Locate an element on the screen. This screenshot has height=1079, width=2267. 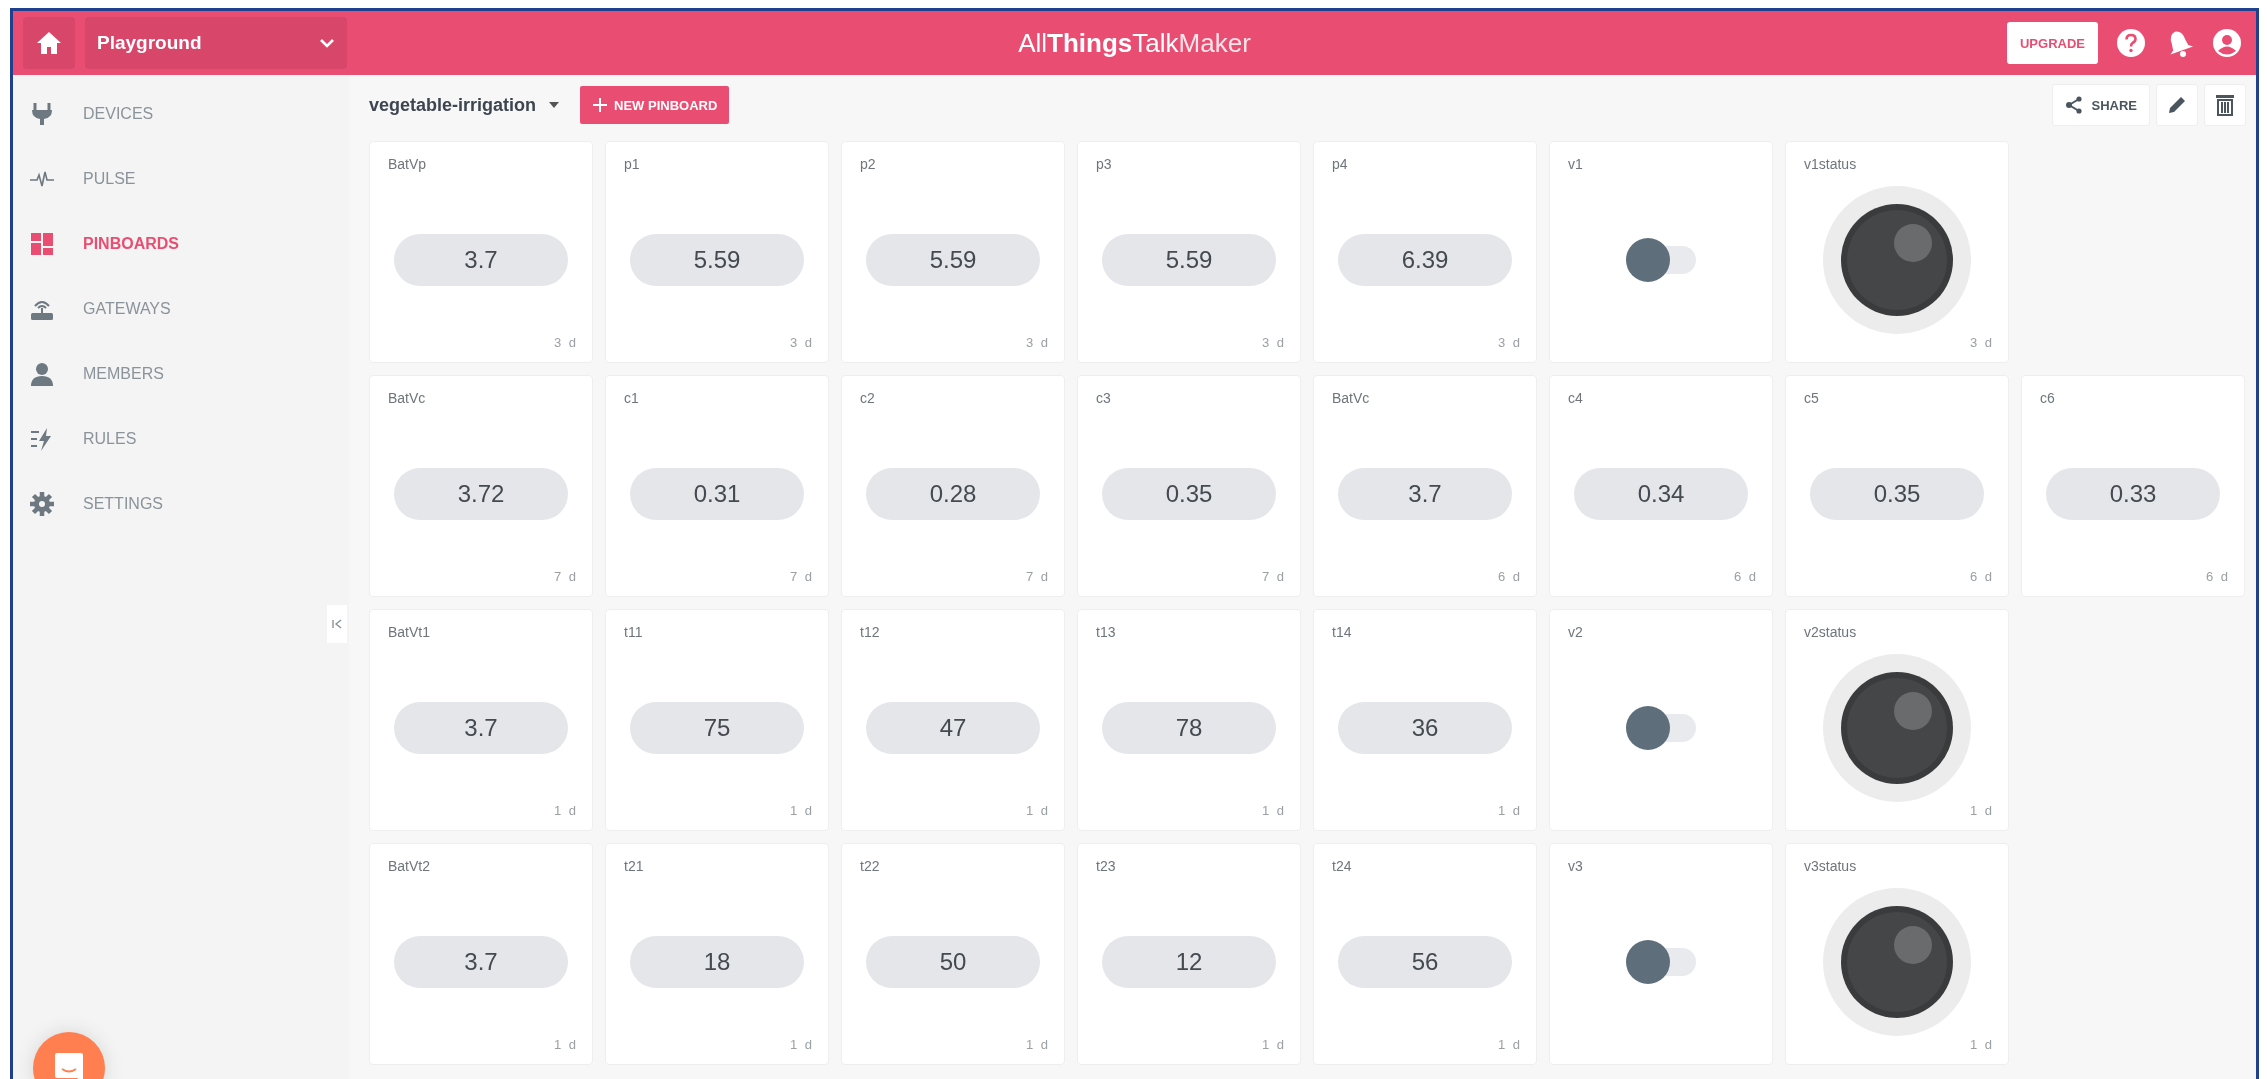
pin-title: c5 is located at coordinates (1811, 398).